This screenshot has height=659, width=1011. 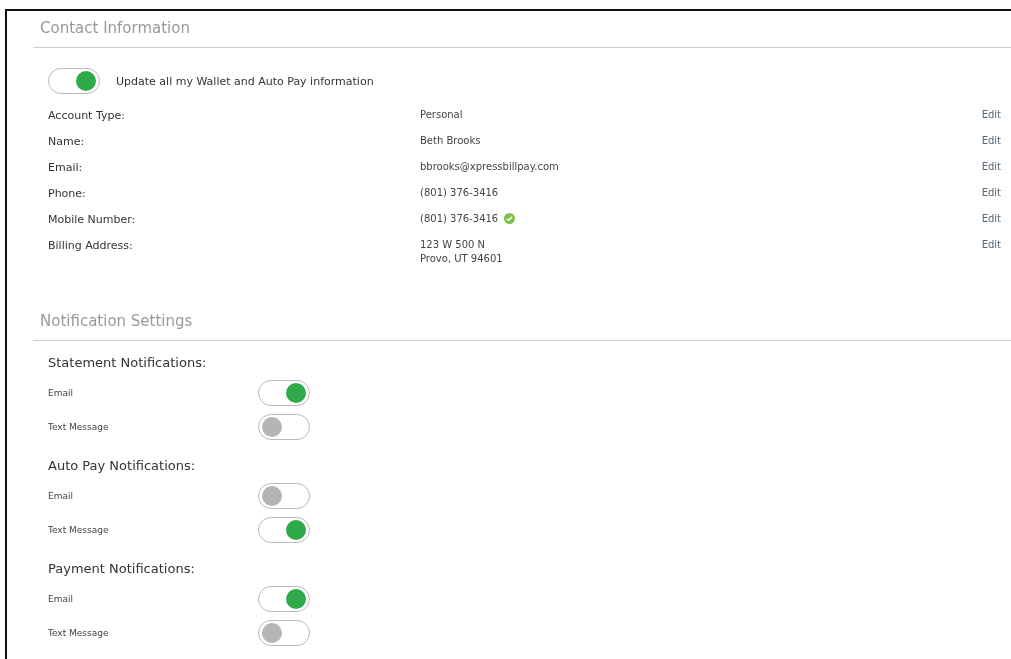 What do you see at coordinates (92, 219) in the screenshot?
I see `field-label: Mobile Number:` at bounding box center [92, 219].